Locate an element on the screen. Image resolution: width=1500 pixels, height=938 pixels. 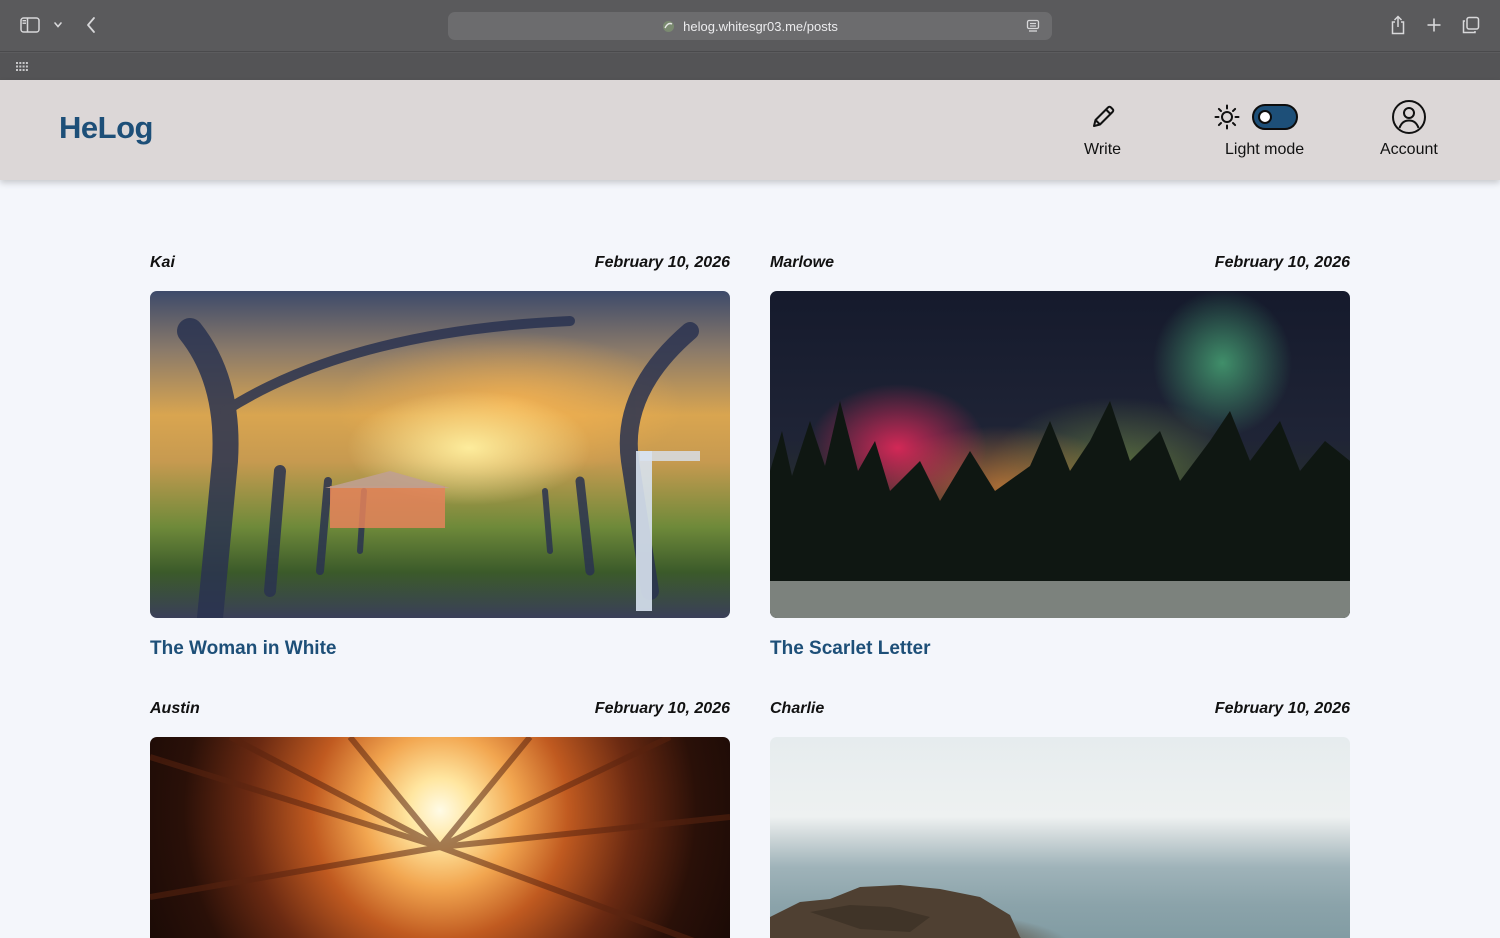
post-meta: Charlie February 10, 2026 is located at coordinates (1060, 710).